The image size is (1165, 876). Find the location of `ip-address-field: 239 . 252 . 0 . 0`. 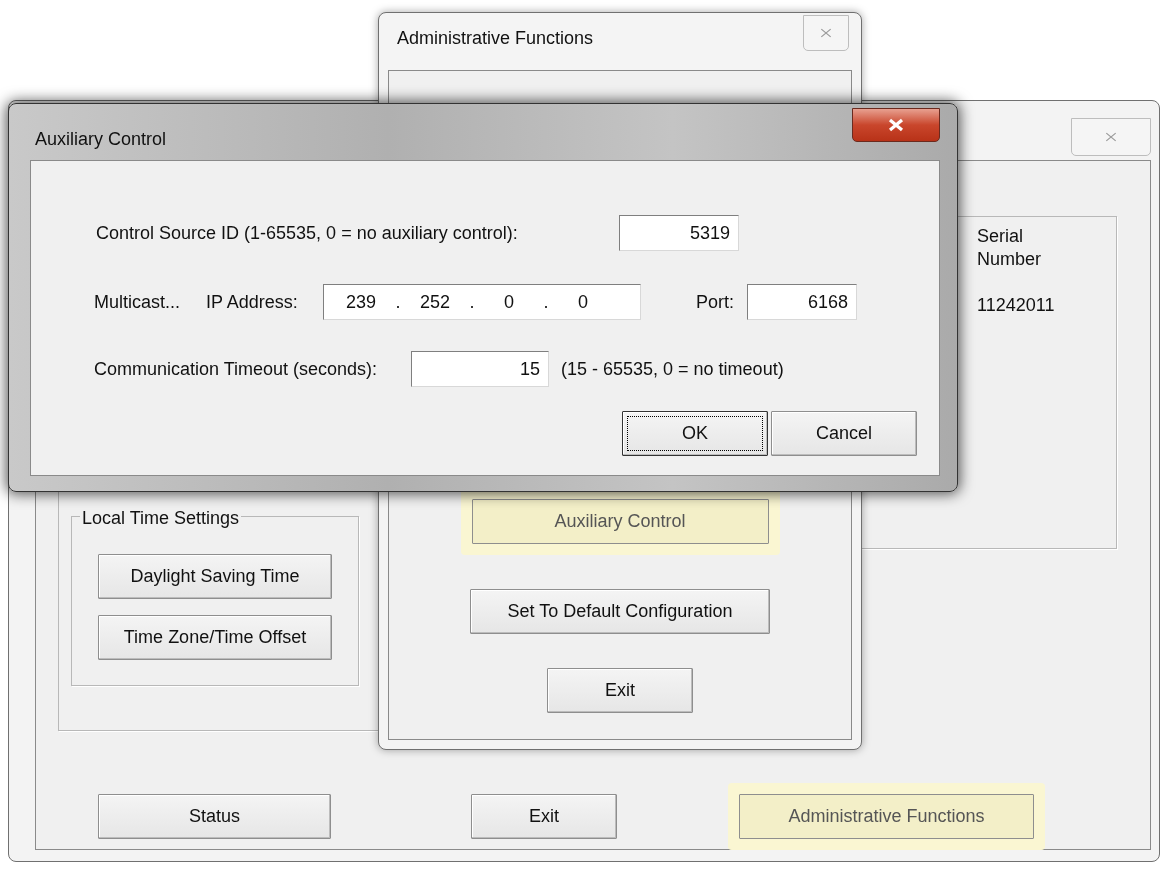

ip-address-field: 239 . 252 . 0 . 0 is located at coordinates (482, 302).